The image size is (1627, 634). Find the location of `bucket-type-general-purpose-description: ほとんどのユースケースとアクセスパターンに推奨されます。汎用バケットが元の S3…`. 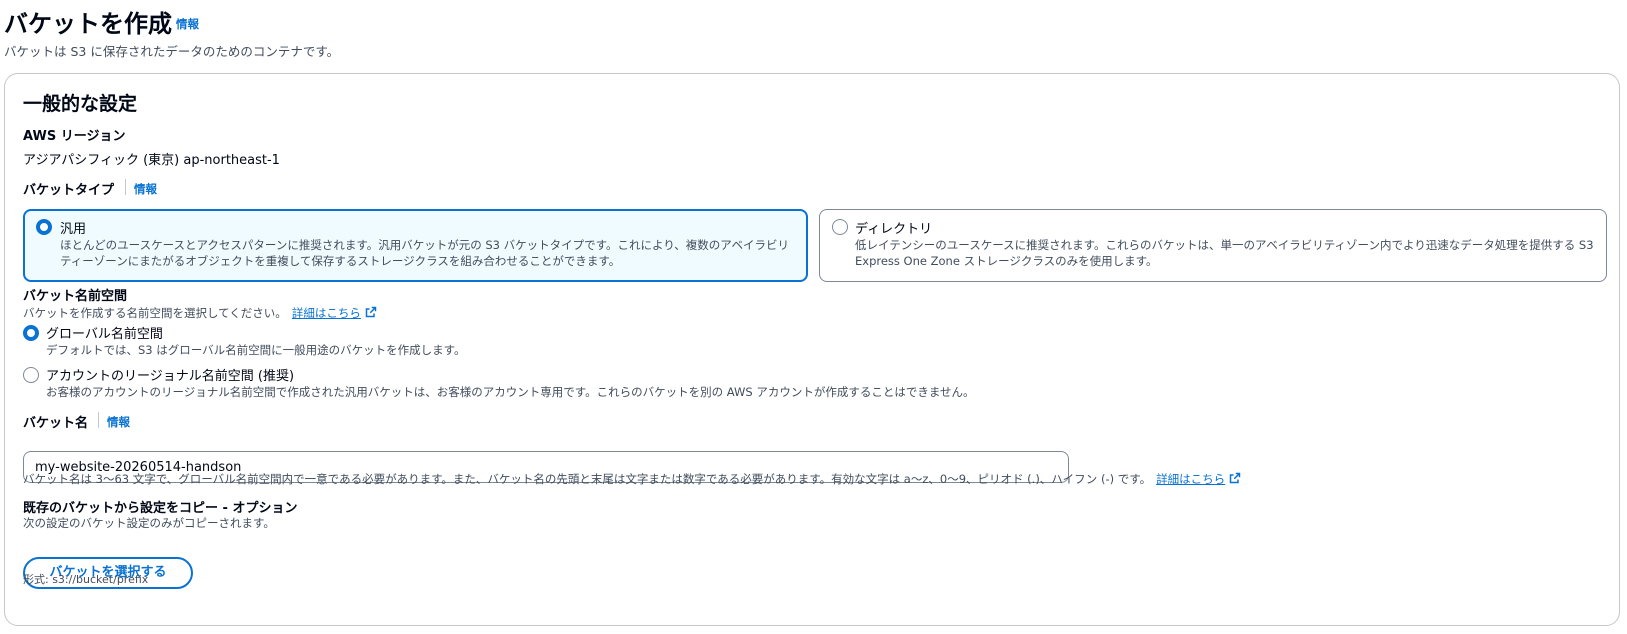

bucket-type-general-purpose-description: ほとんどのユースケースとアクセスパターンに推奨されます。汎用バケットが元の S3… is located at coordinates (425, 253).